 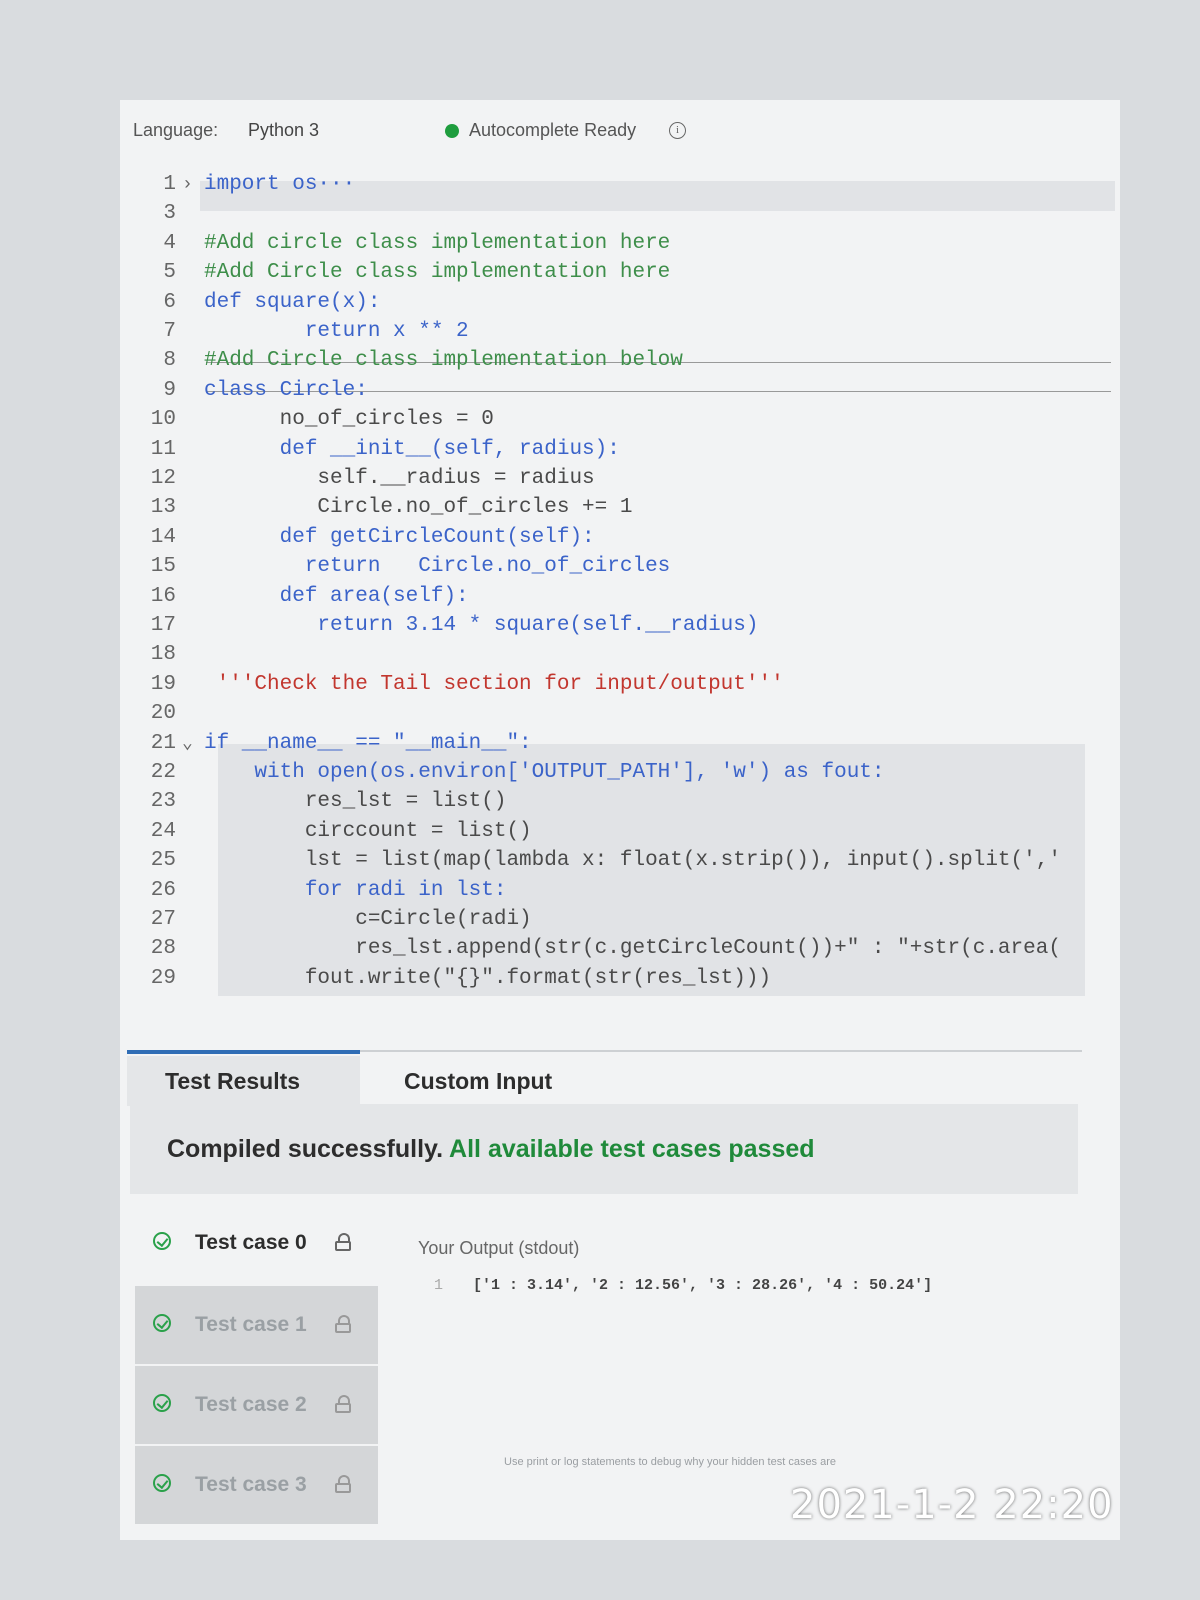 I want to click on line-number: 4, so click(x=169, y=243).